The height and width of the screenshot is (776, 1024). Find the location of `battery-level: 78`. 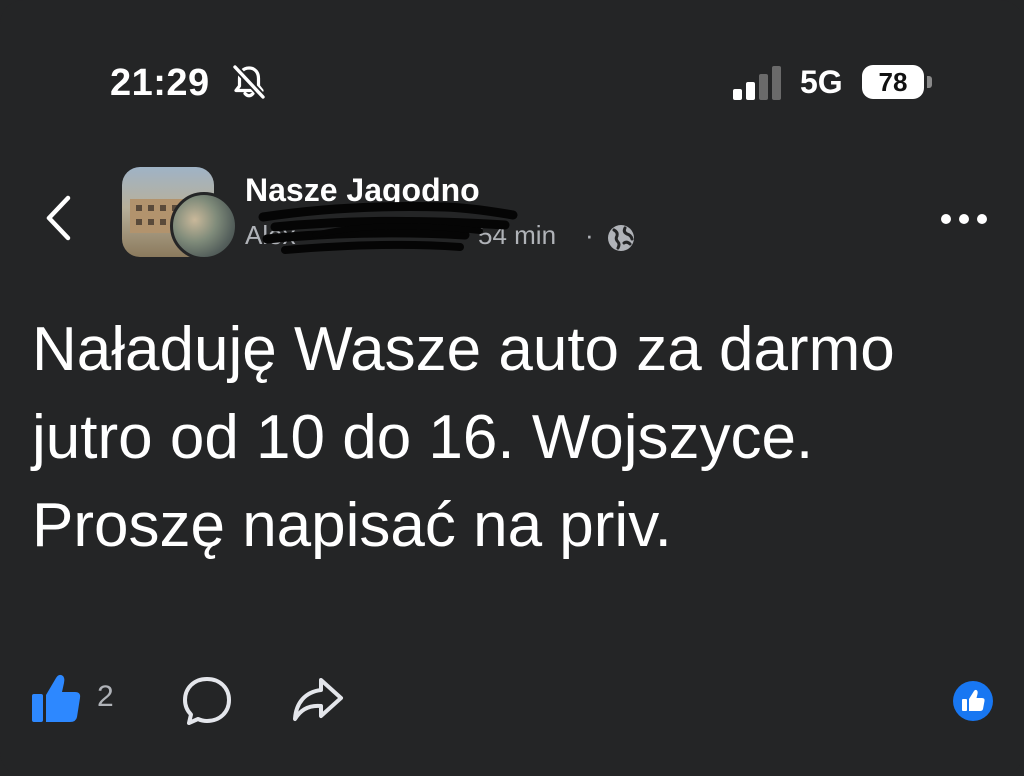

battery-level: 78 is located at coordinates (893, 82).